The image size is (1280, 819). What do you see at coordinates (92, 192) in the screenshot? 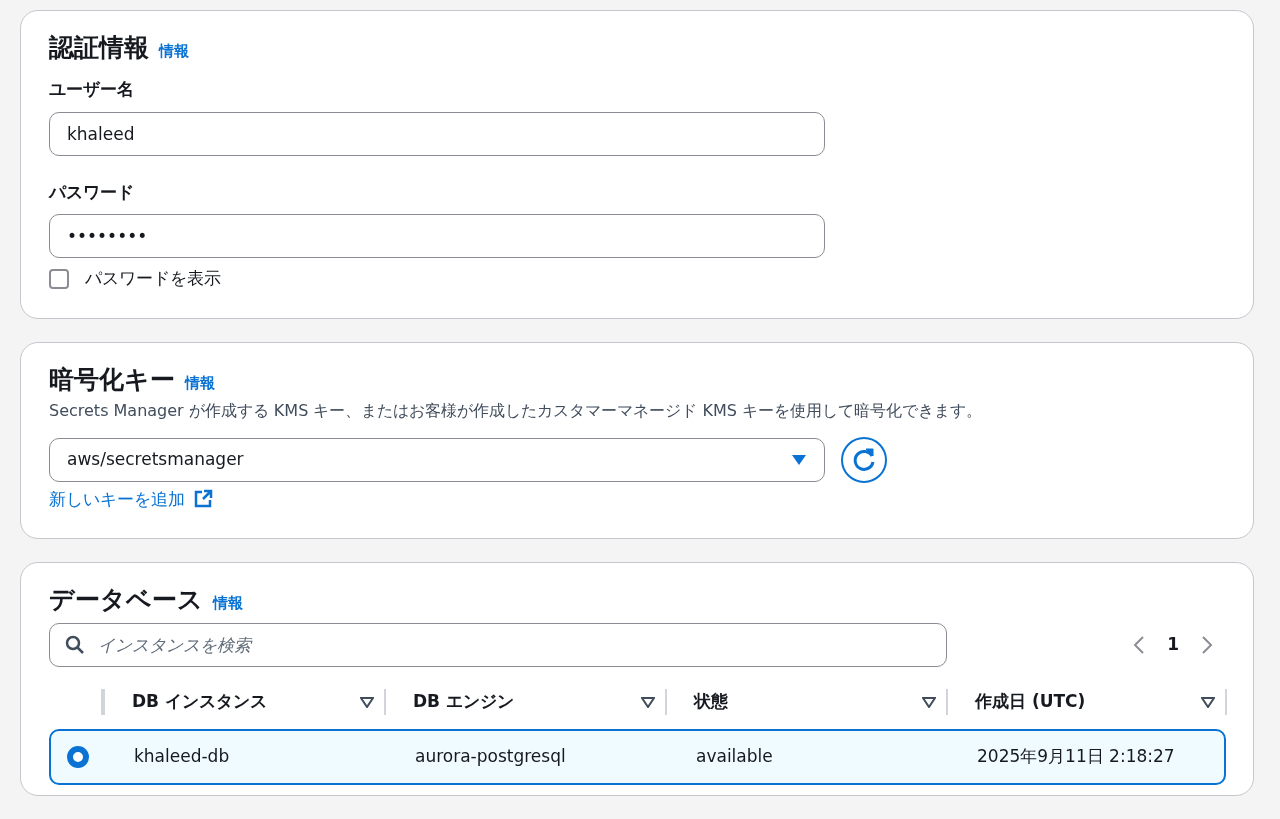
I see `field-label: パスワード` at bounding box center [92, 192].